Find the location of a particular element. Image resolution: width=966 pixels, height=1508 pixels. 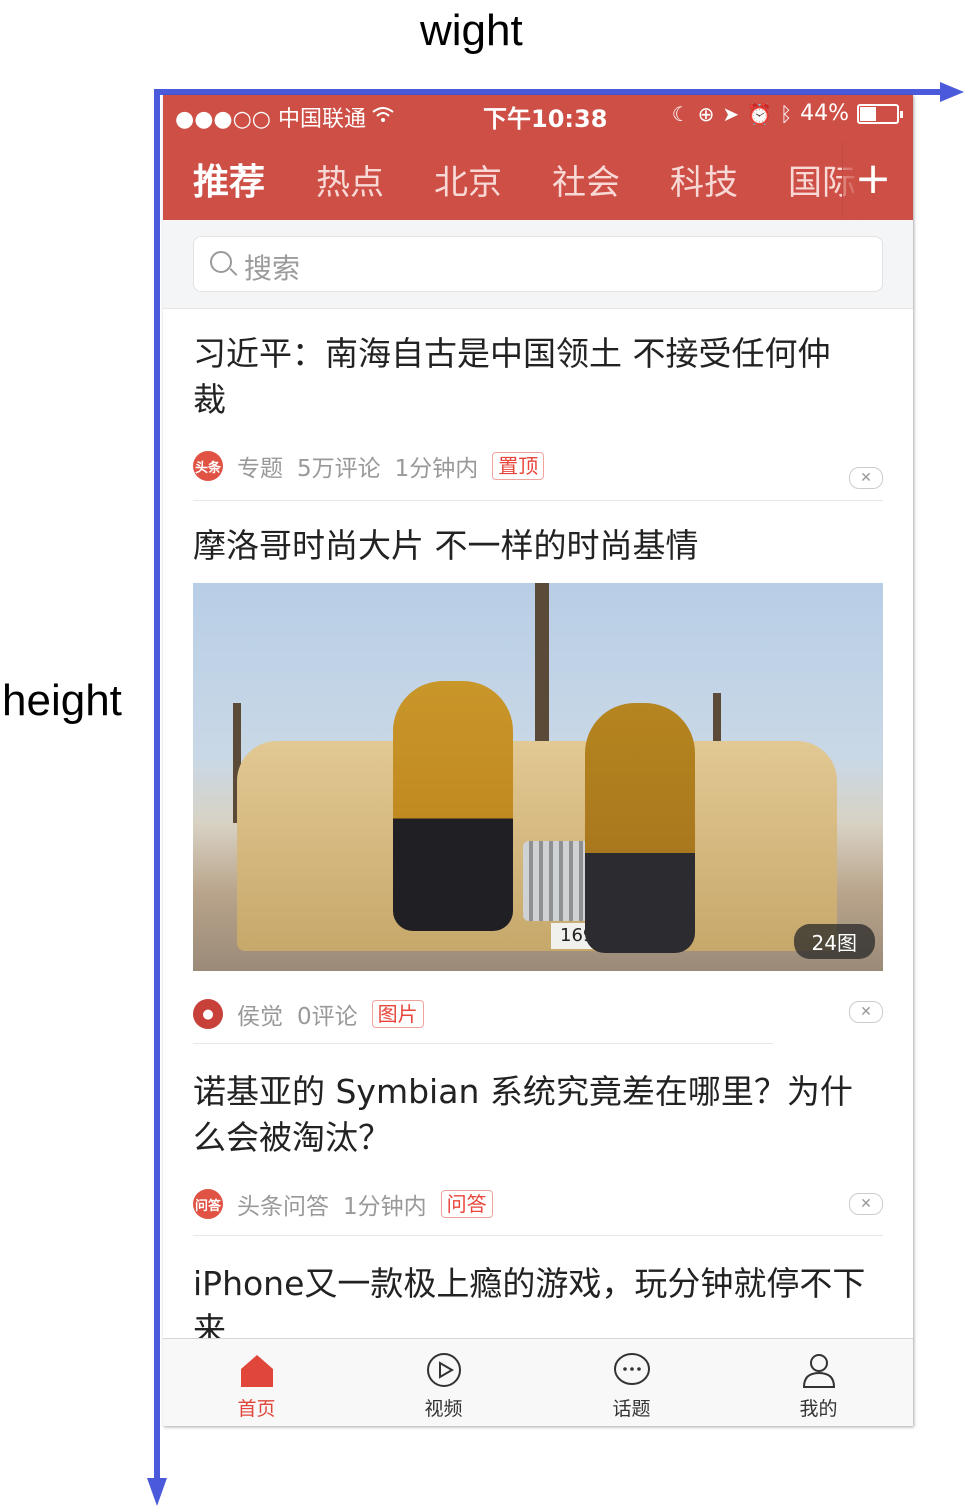

status-right: ☾ ⊕ ➤ ⏰ ᛒ 44% is located at coordinates (787, 113).